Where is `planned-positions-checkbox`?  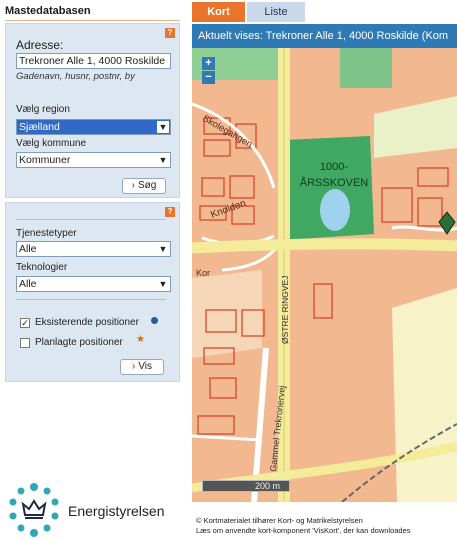
planned-positions-checkbox is located at coordinates (25, 343).